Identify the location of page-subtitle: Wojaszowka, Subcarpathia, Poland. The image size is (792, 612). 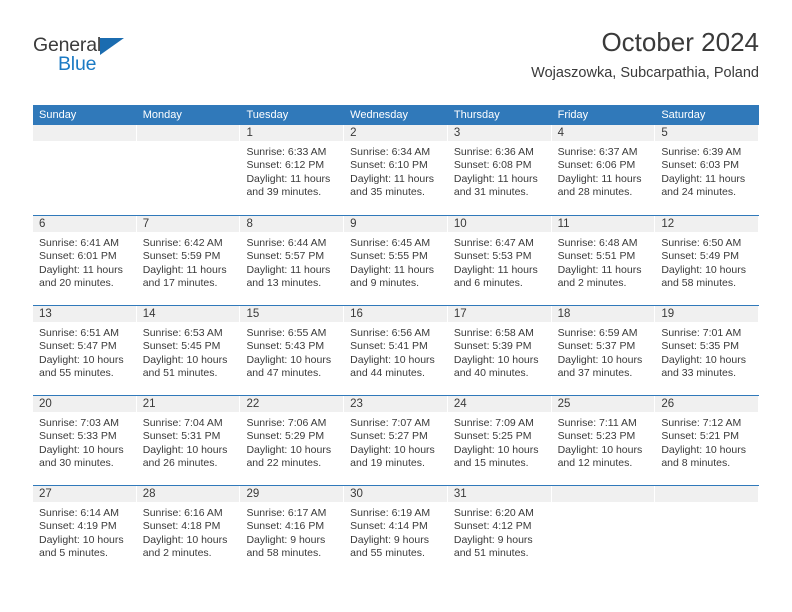
(645, 72).